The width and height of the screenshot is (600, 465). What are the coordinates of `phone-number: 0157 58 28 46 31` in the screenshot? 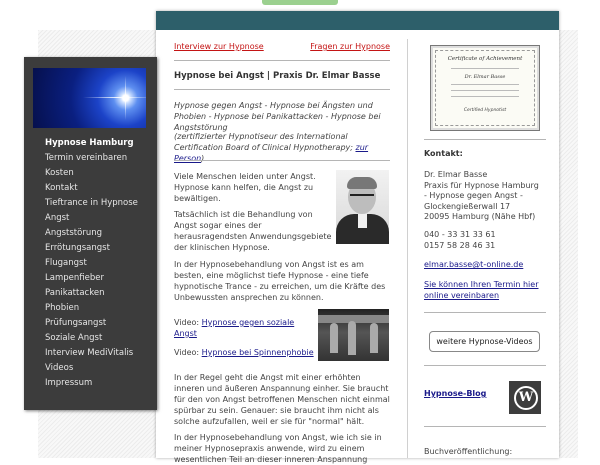 It's located at (460, 245).